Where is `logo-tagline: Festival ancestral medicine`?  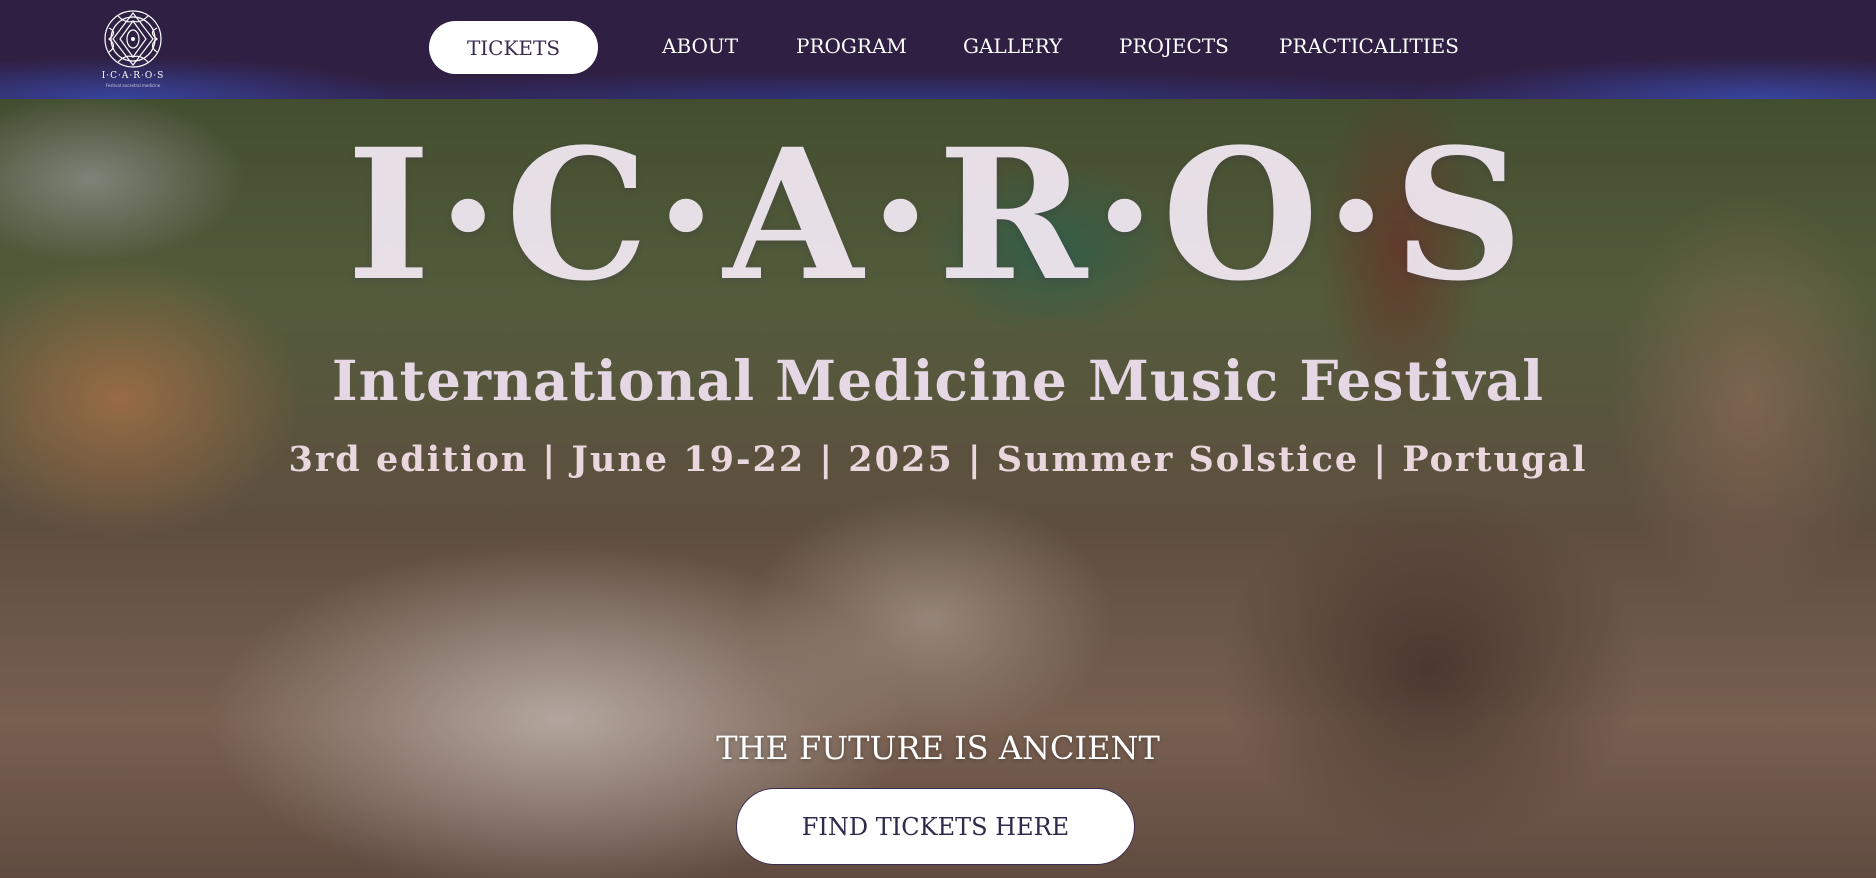 logo-tagline: Festival ancestral medicine is located at coordinates (133, 85).